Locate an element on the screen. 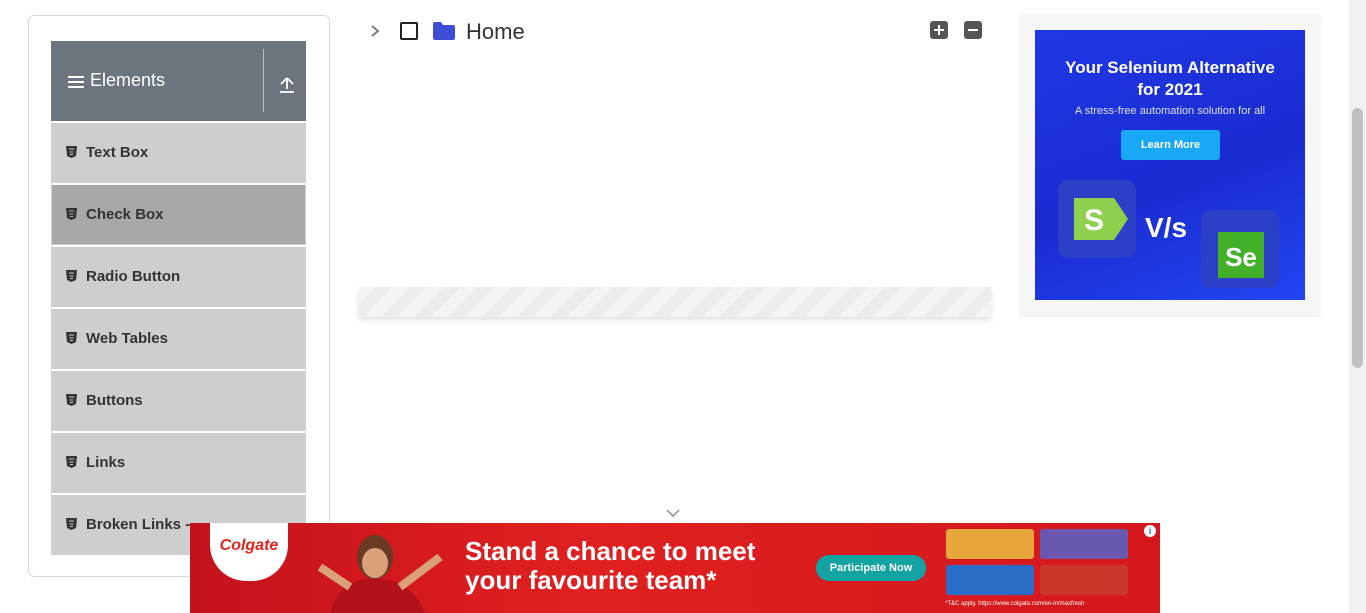  menu-item-label: Broken Links - is located at coordinates (138, 524).